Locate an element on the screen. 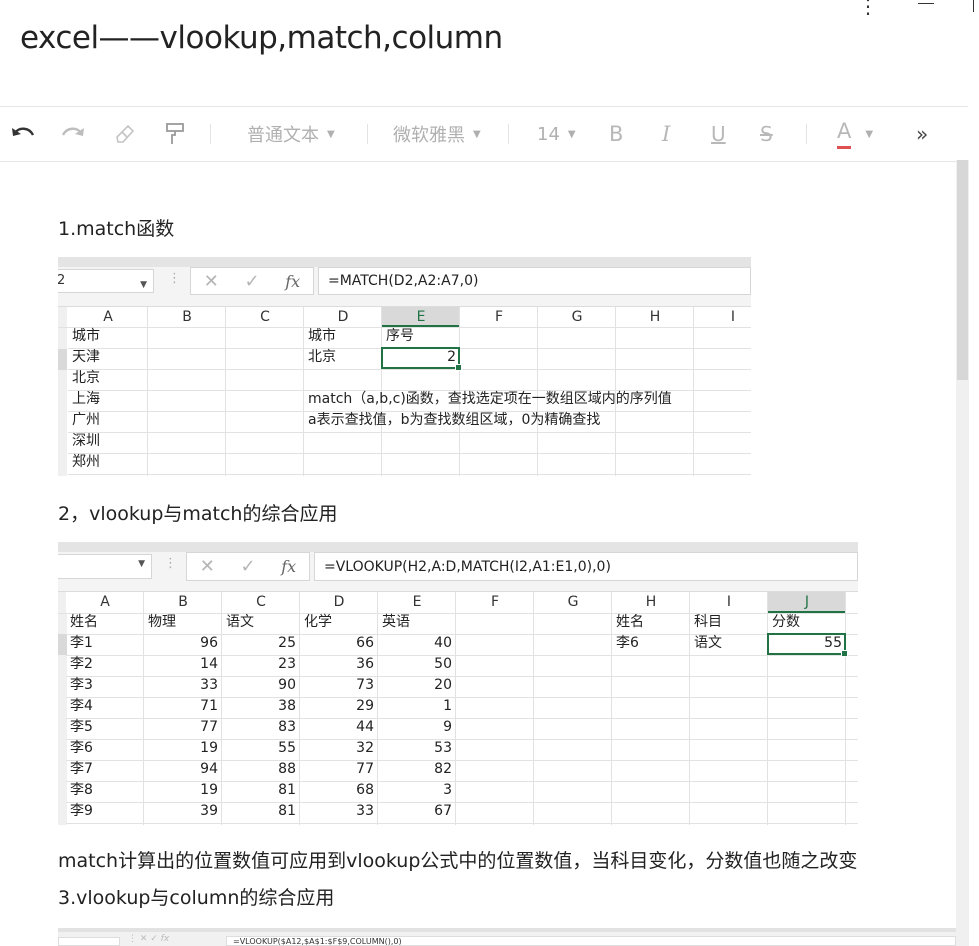  more-options-icon: ⋮ is located at coordinates (868, 8).